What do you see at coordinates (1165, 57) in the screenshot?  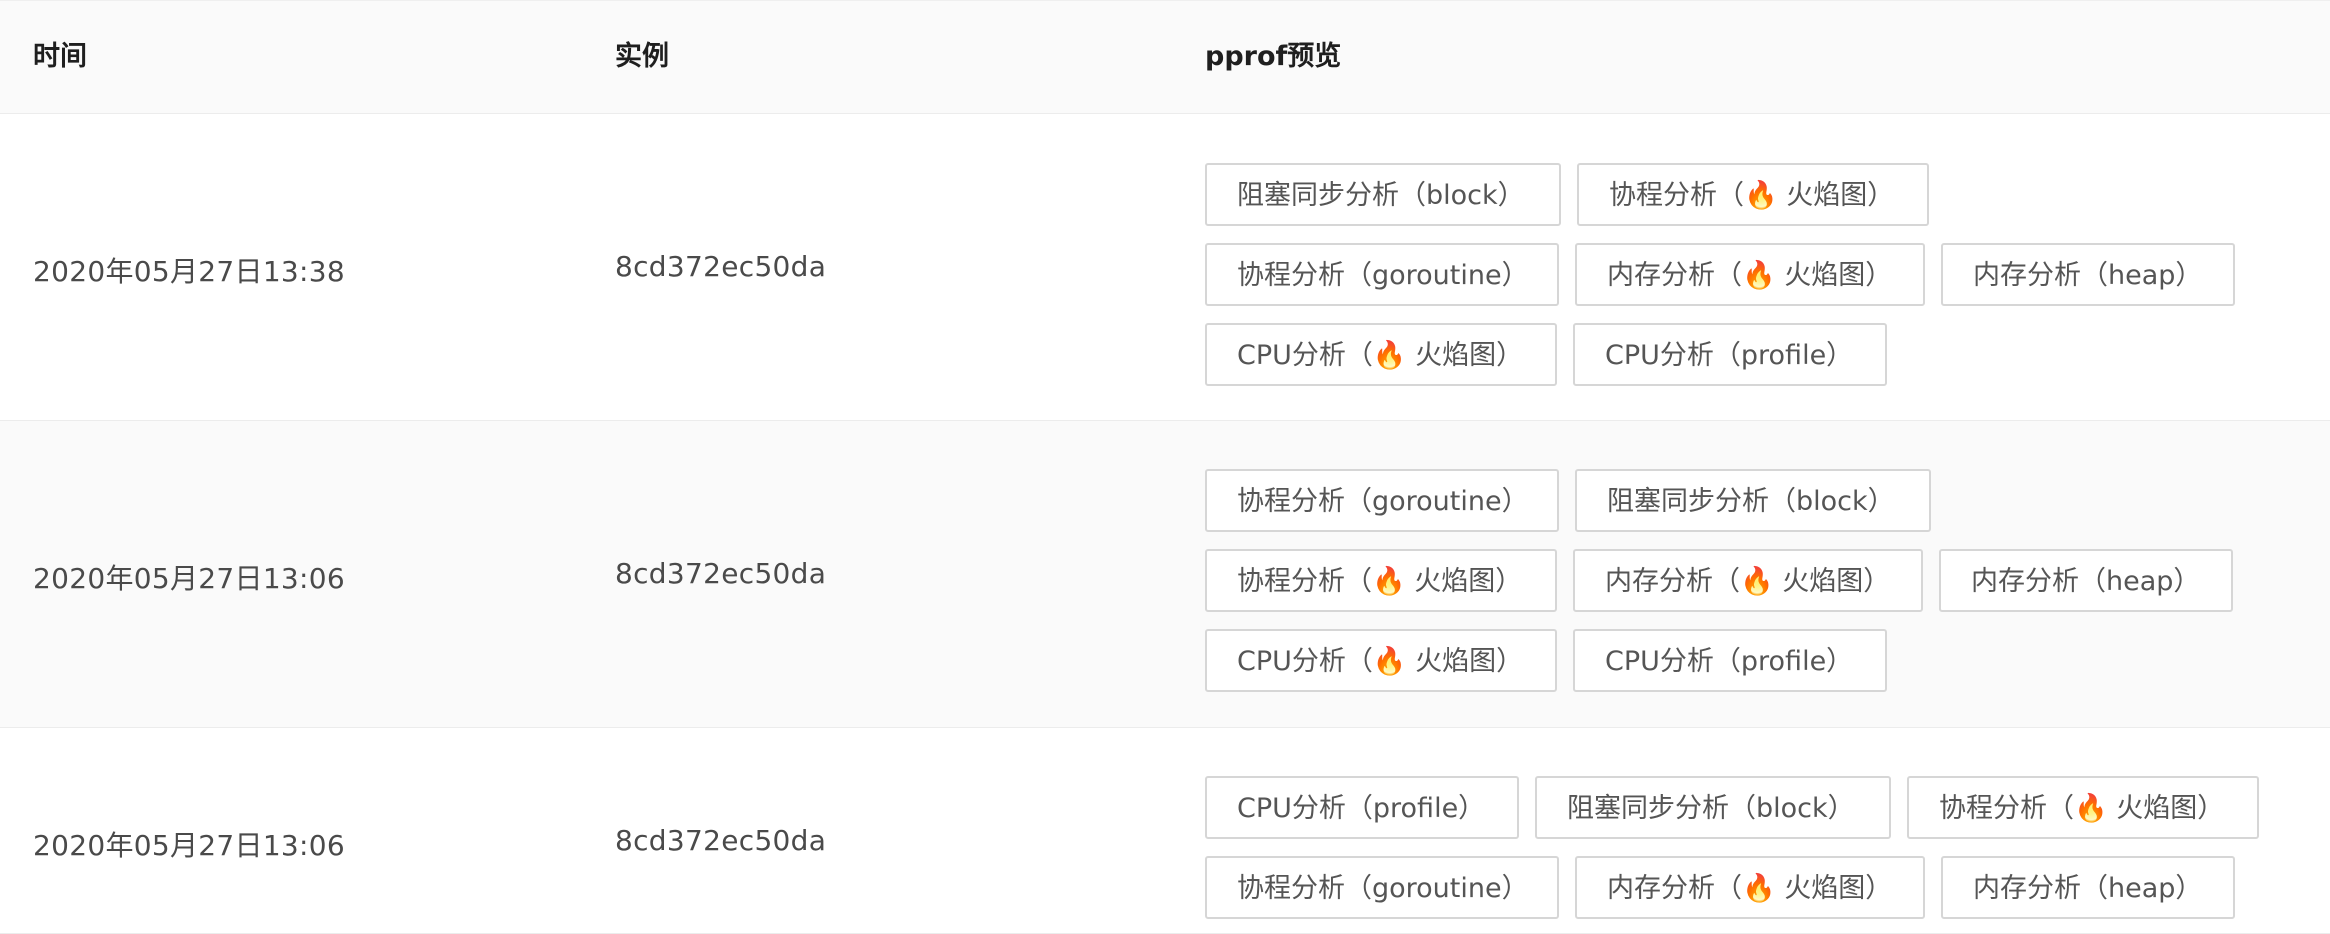 I see `table-header: 时间 实例 pprof预览` at bounding box center [1165, 57].